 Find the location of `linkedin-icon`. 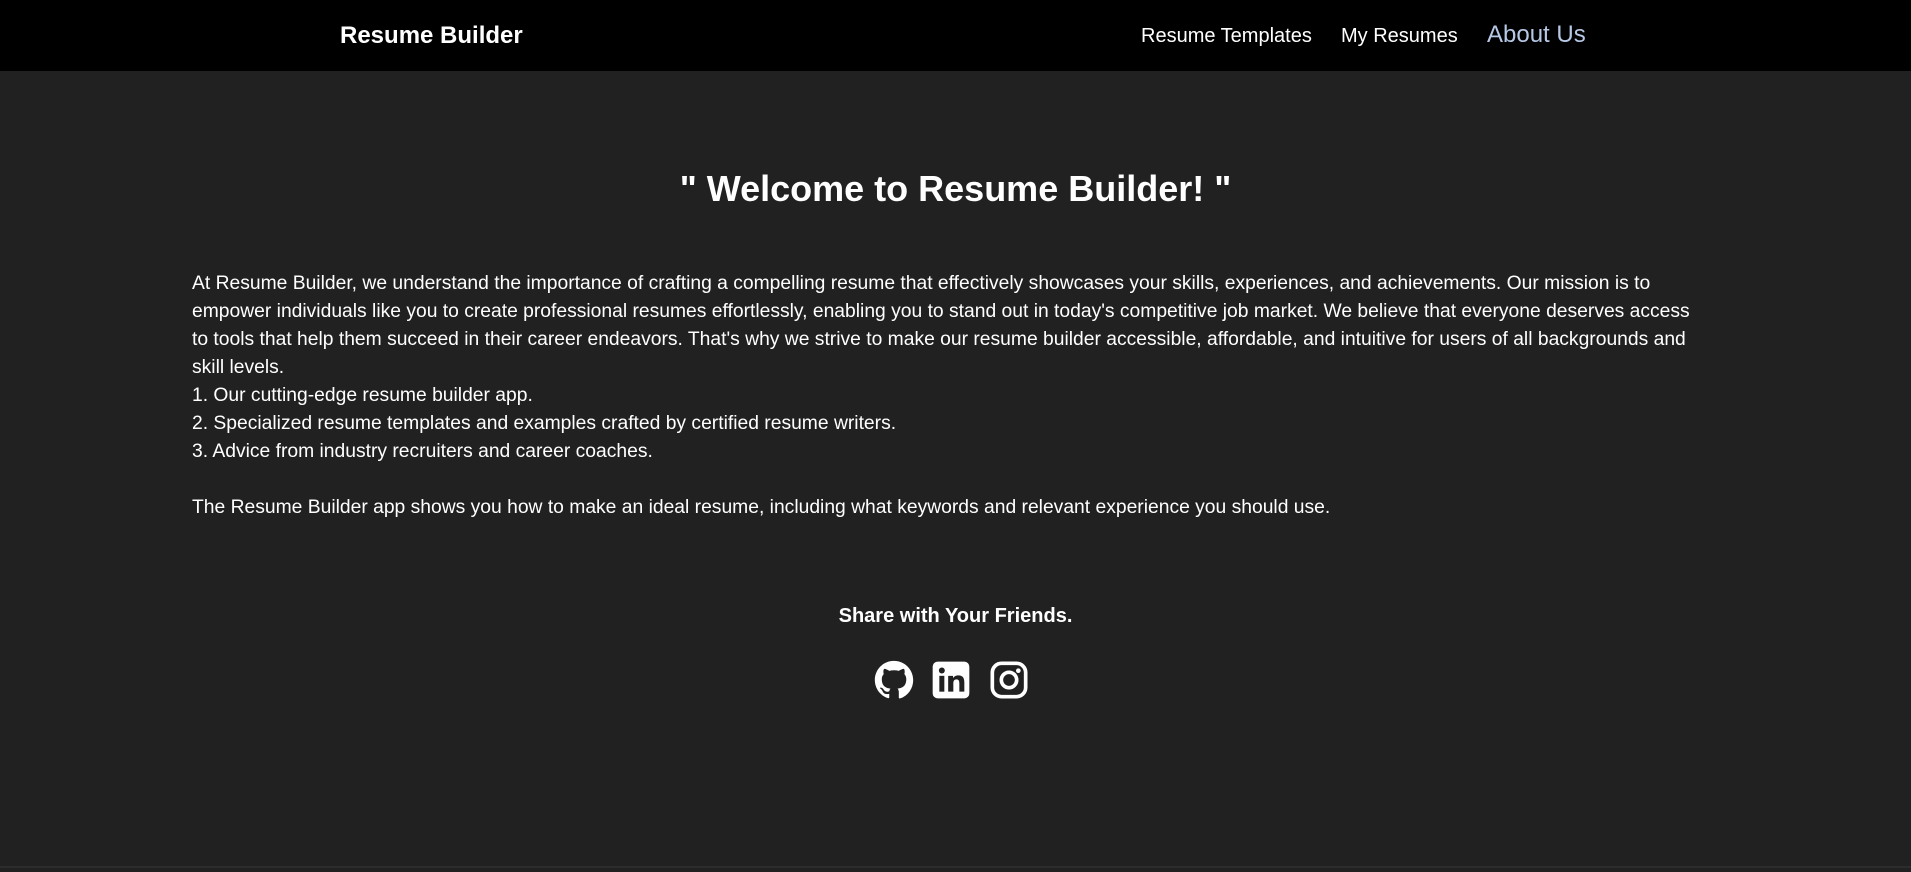

linkedin-icon is located at coordinates (951, 680).